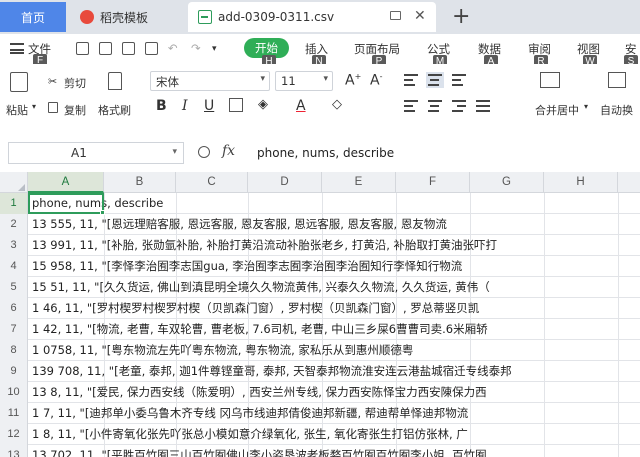  What do you see at coordinates (34, 106) in the screenshot?
I see `paste-dropdown-icon: ▾` at bounding box center [34, 106].